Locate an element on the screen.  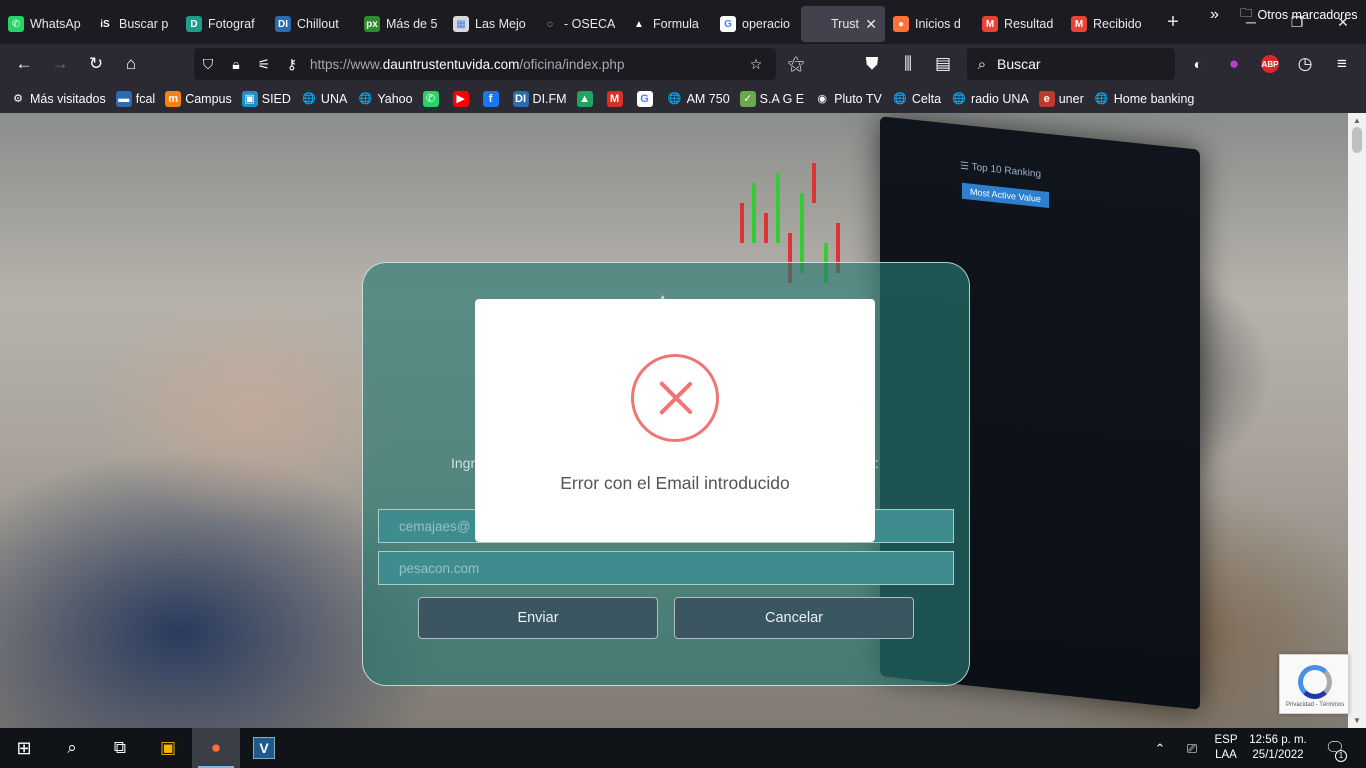
key-icon: ⚷ is located at coordinates (292, 64).